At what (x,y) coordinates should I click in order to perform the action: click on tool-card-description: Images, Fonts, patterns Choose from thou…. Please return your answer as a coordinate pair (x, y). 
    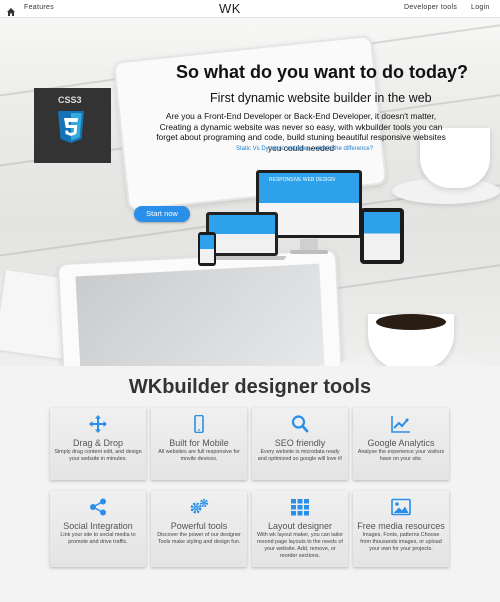
    Looking at the image, I should click on (401, 542).